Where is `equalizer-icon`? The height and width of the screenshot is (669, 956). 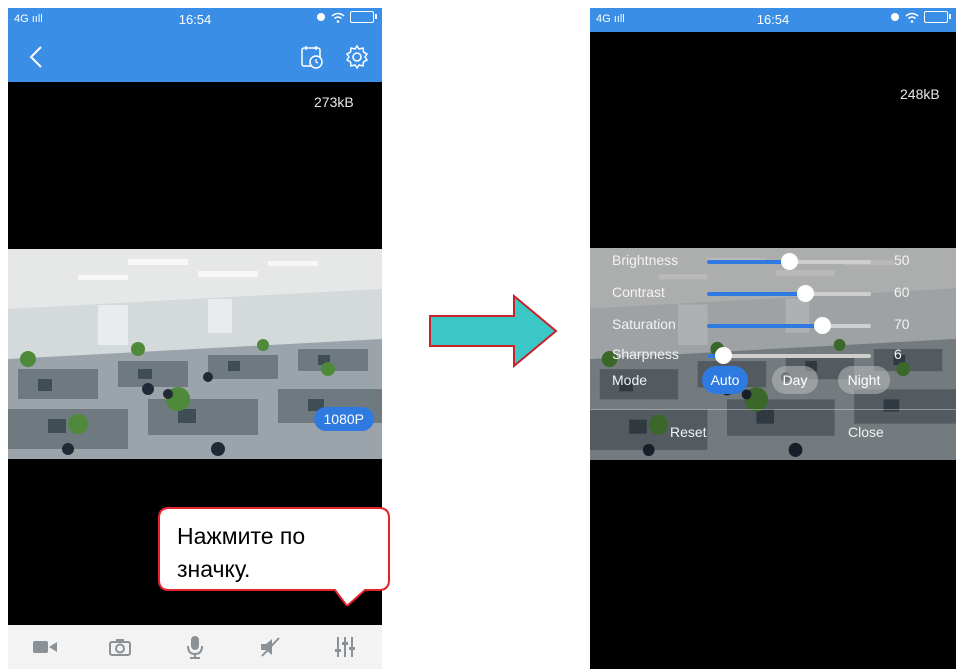 equalizer-icon is located at coordinates (344, 647).